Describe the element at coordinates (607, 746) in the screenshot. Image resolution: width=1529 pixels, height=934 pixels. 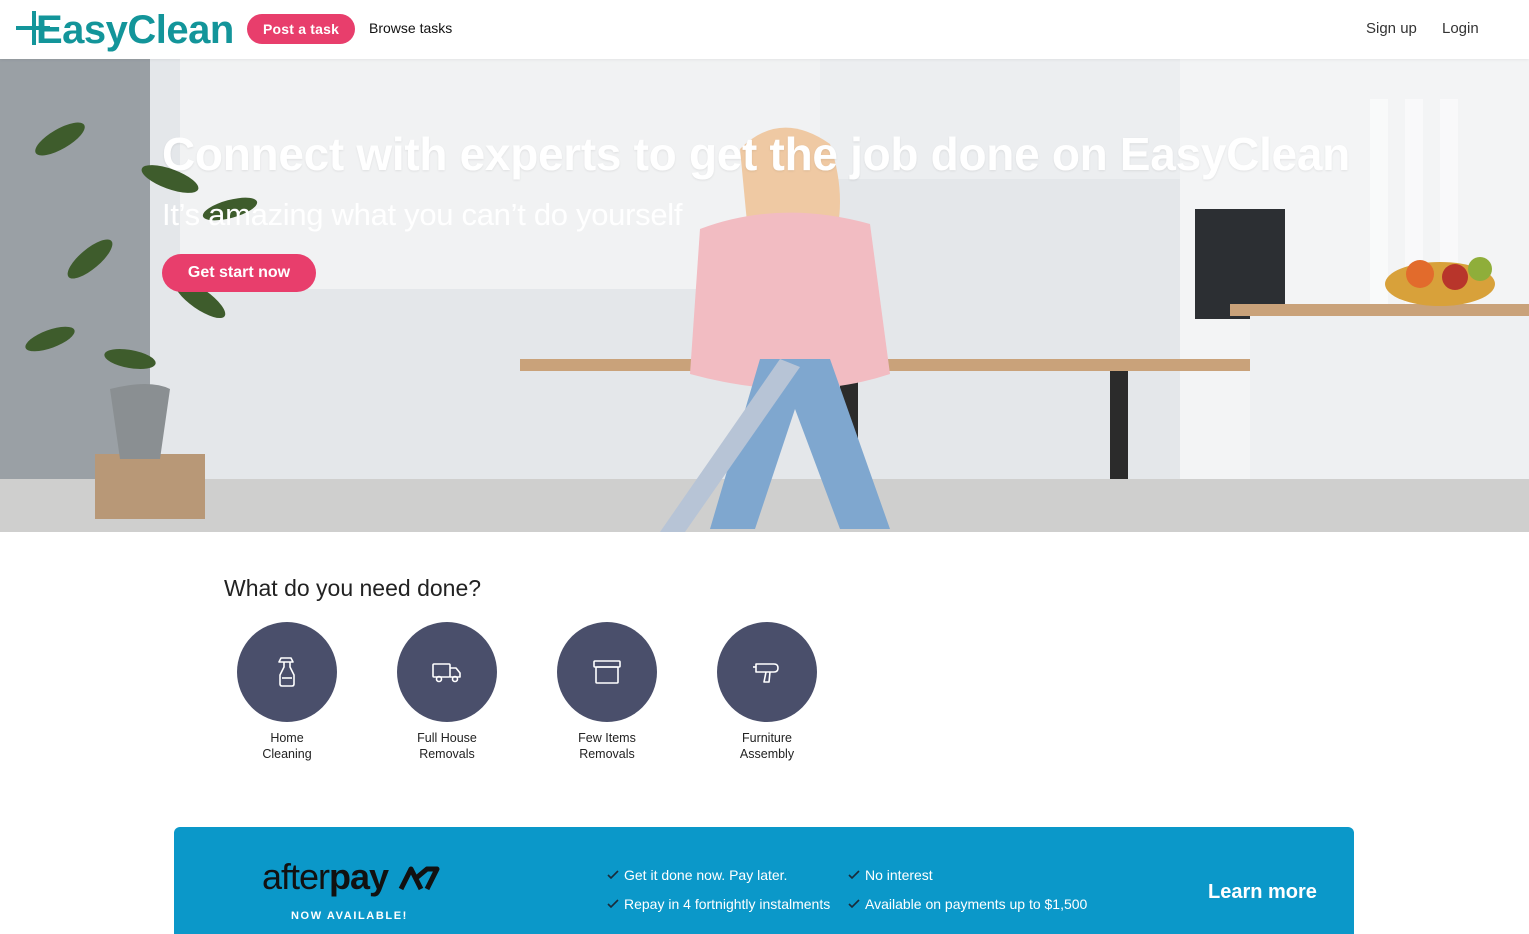
I see `service-label: Few Items Removals` at that location.